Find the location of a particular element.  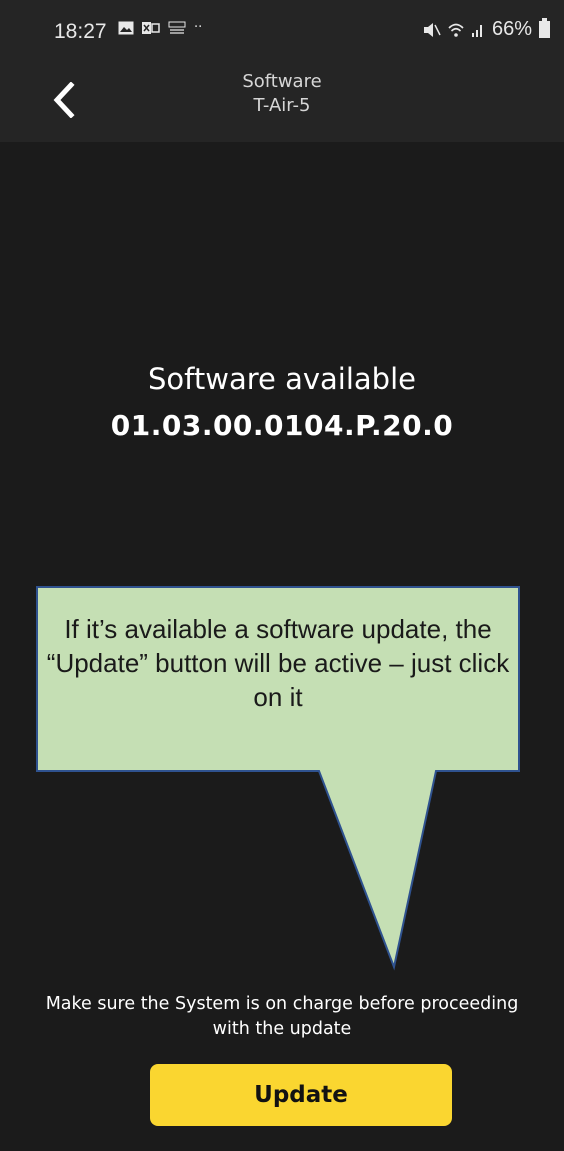

header-bar: Software T-Air-5 is located at coordinates (282, 102).